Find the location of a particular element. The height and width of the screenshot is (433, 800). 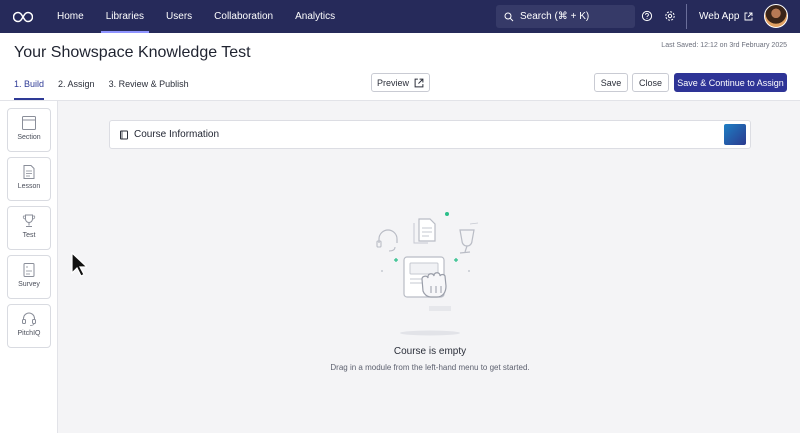

save-button: Save is located at coordinates (611, 82).